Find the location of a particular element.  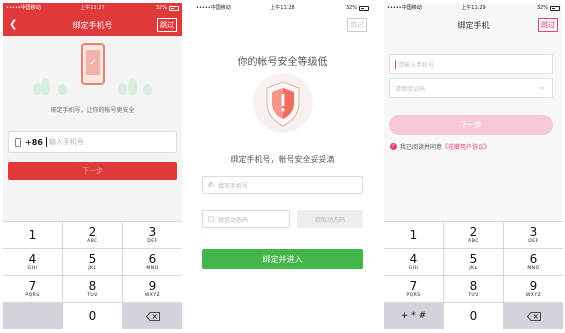

status-bar: •••••中国移动 上午11:28 32% is located at coordinates (282, 8).